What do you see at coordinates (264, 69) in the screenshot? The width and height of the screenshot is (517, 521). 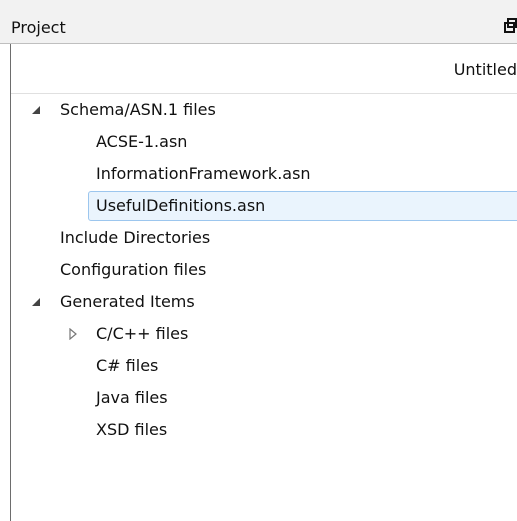 I see `column-header: Untitled` at bounding box center [264, 69].